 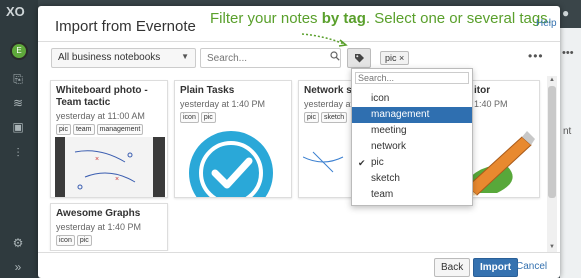 I want to click on evernote-icon: E, so click(x=19, y=51).